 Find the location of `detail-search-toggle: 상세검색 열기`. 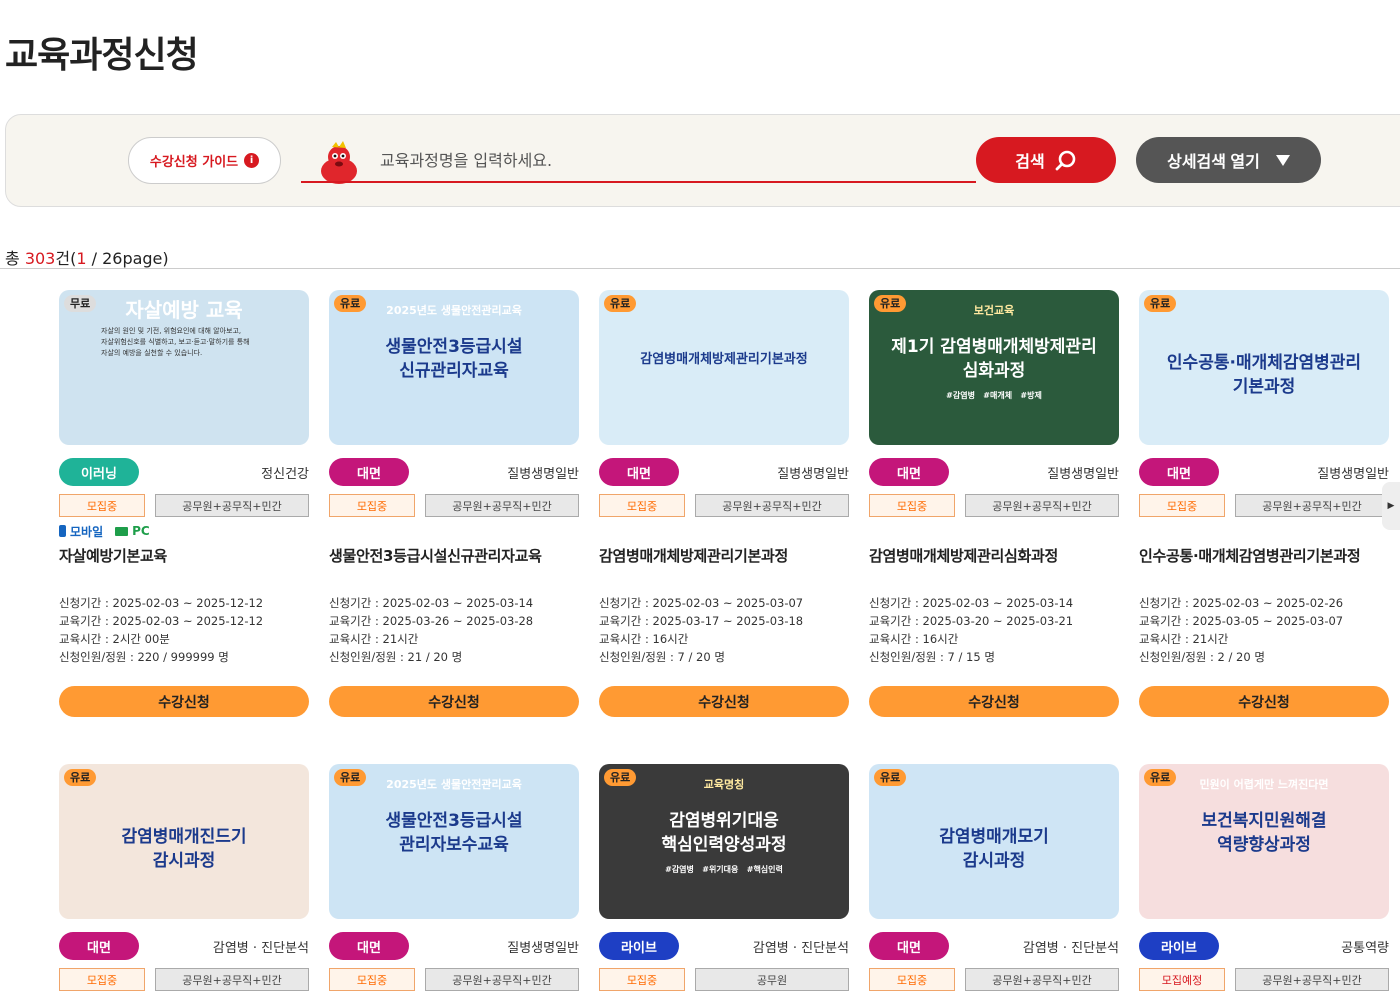

detail-search-toggle: 상세검색 열기 is located at coordinates (1228, 160).